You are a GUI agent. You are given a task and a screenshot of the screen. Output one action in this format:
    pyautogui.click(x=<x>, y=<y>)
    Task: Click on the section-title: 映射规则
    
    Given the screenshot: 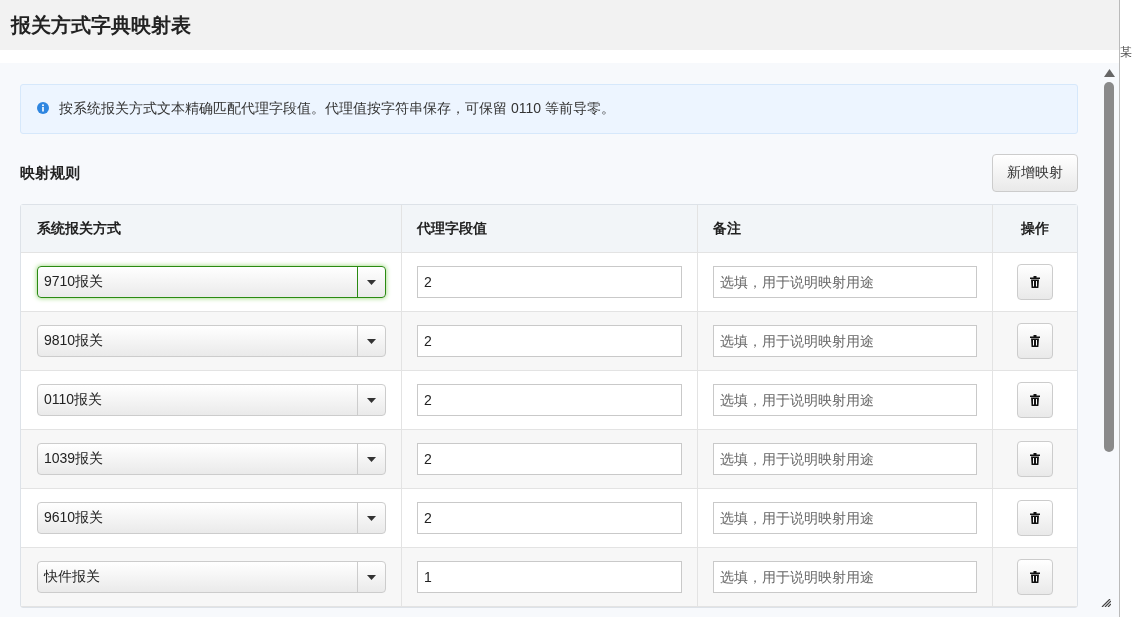 What is the action you would take?
    pyautogui.click(x=50, y=173)
    